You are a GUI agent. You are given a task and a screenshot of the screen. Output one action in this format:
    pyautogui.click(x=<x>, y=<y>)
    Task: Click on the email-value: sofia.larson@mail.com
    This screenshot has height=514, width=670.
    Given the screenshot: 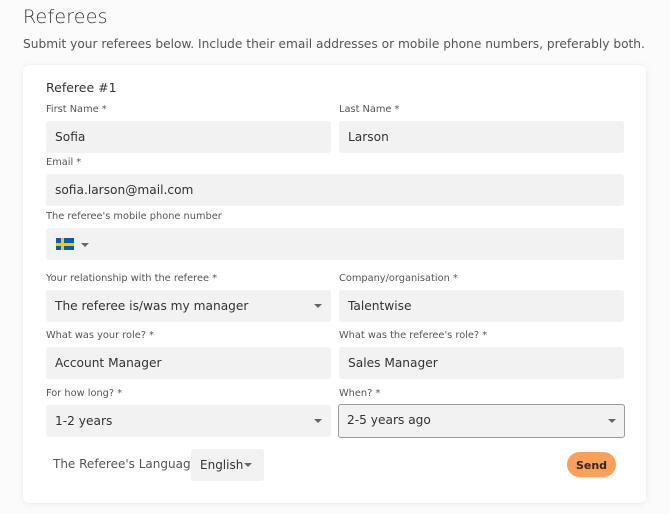 What is the action you would take?
    pyautogui.click(x=124, y=190)
    